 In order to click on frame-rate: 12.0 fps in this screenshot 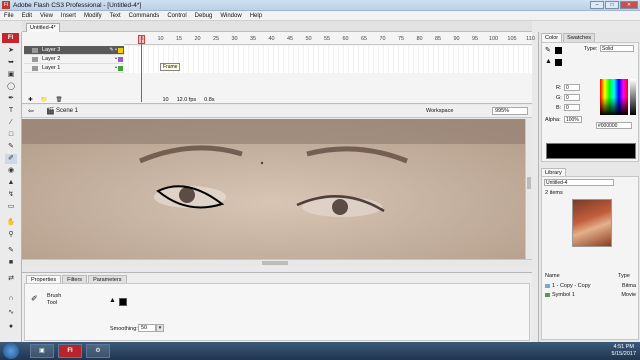, I will do `click(187, 100)`.